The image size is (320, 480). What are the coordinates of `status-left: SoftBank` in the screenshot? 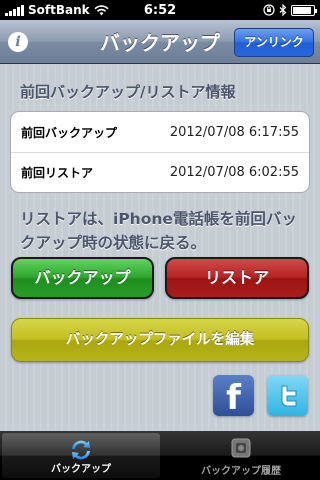 It's located at (57, 10).